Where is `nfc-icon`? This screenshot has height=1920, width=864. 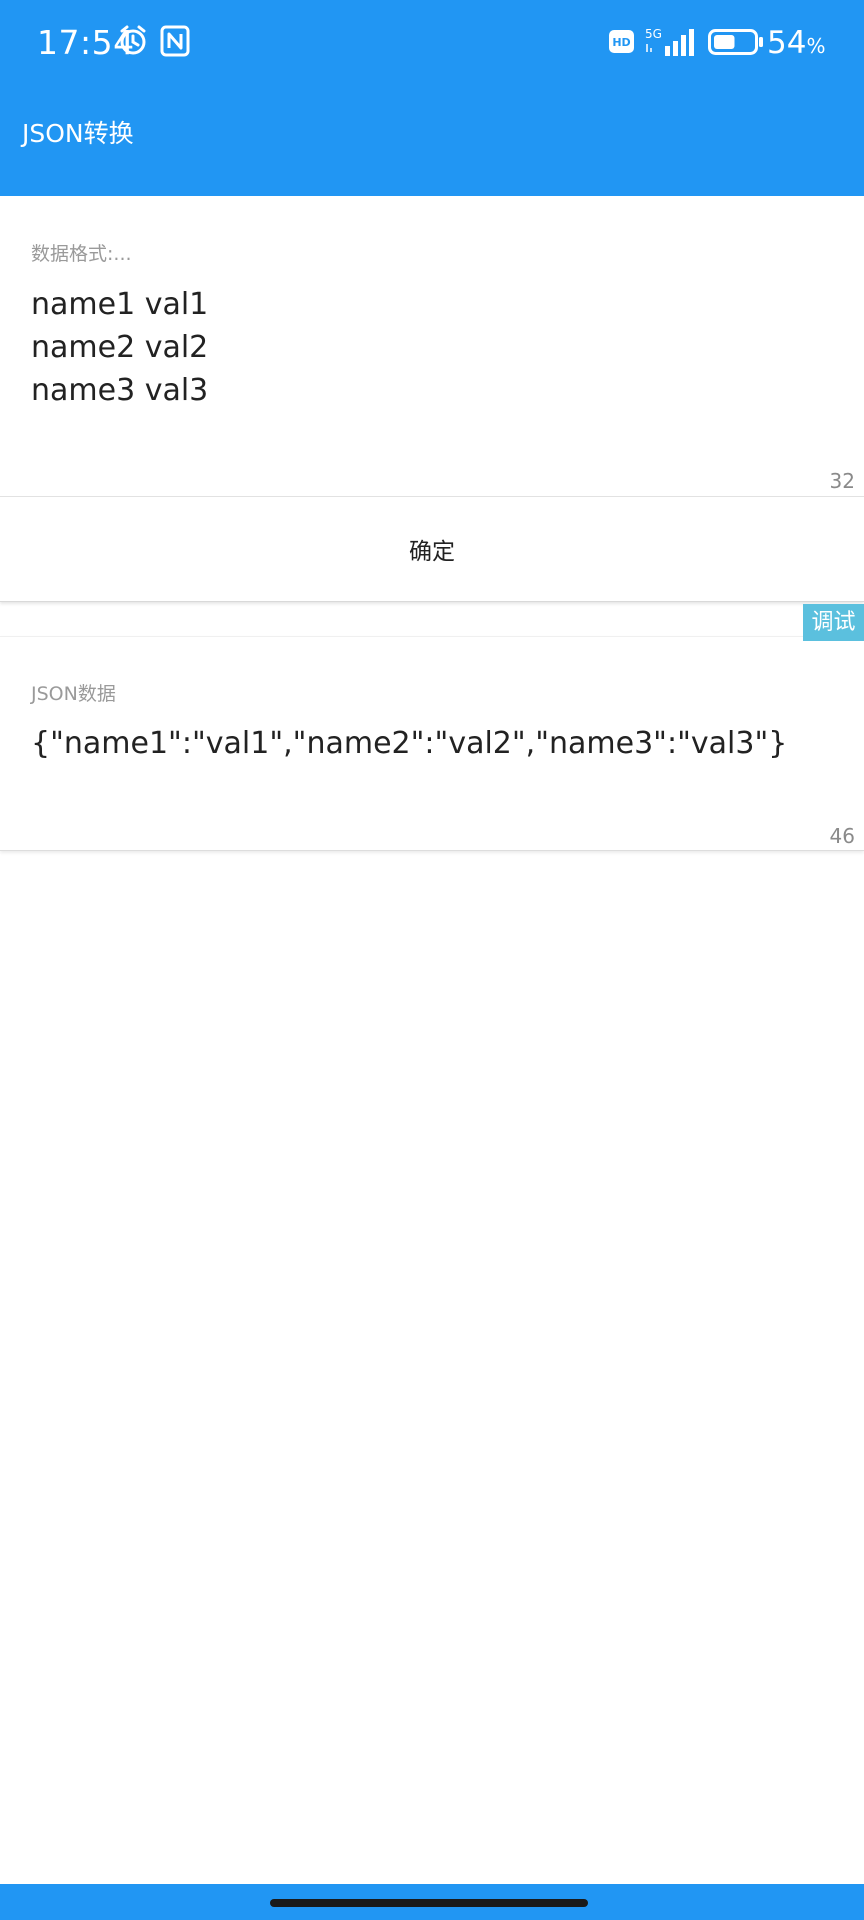 nfc-icon is located at coordinates (175, 41).